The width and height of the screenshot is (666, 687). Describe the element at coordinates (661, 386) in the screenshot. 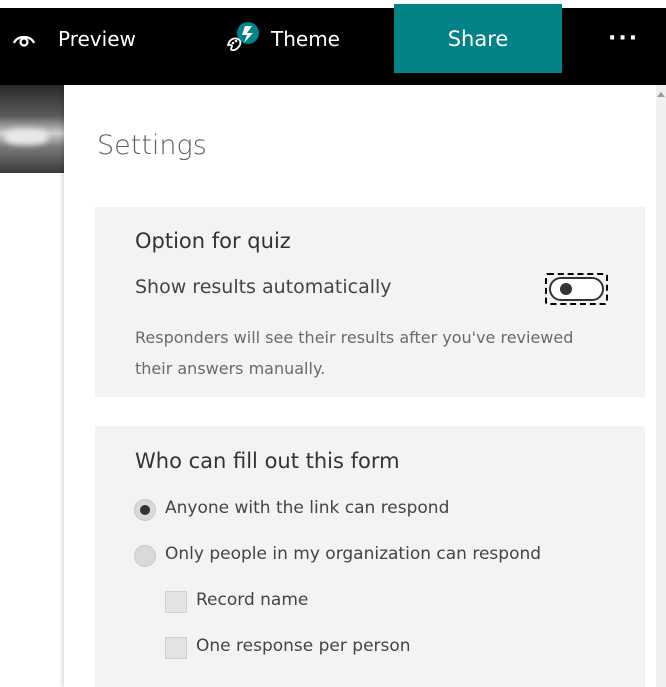

I see `panel-scrollbar` at that location.